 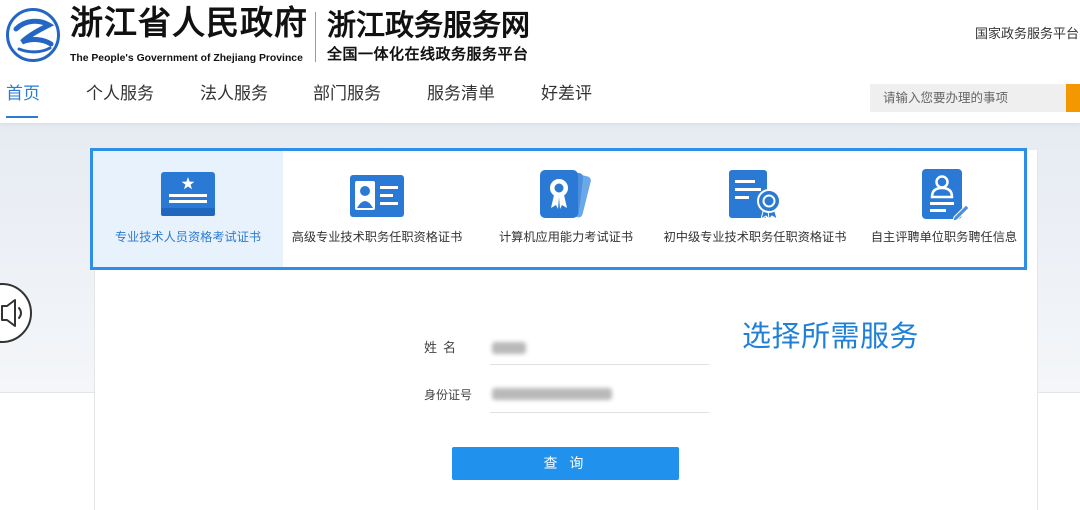 I want to click on tab-computer-skills-exam-cert: 计算机应用能力考试证书, so click(x=566, y=209).